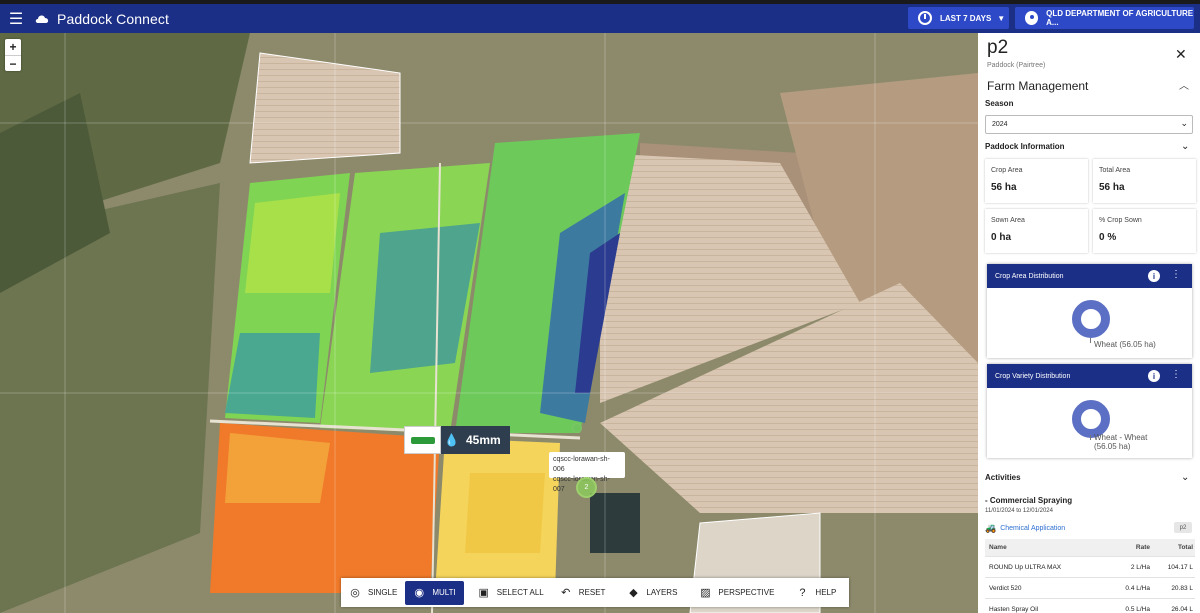 The width and height of the screenshot is (1200, 613). I want to click on select-all-icon: ▣, so click(483, 593).